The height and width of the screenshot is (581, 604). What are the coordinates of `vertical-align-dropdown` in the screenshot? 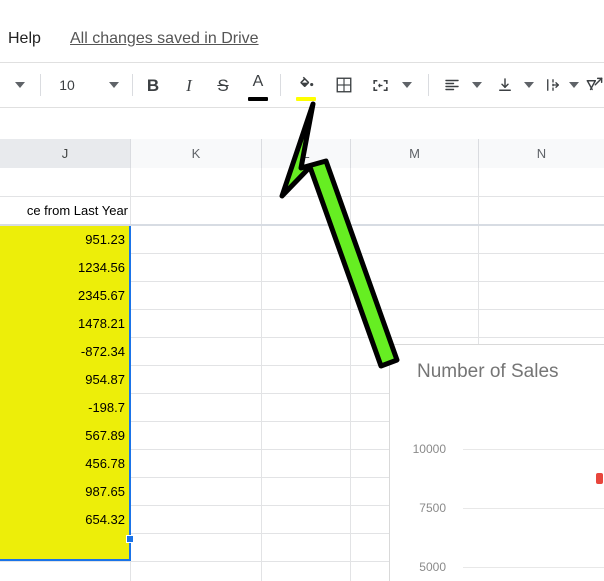 It's located at (529, 85).